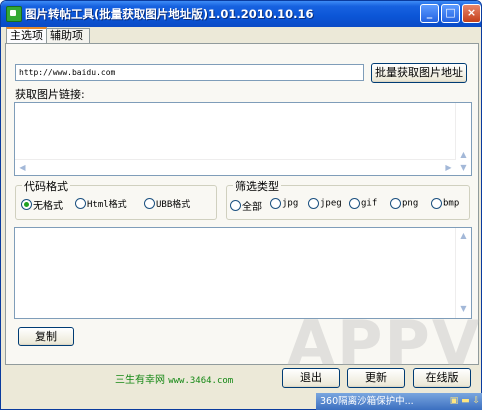 This screenshot has width=482, height=410. What do you see at coordinates (311, 378) in the screenshot?
I see `exit-button: 退出` at bounding box center [311, 378].